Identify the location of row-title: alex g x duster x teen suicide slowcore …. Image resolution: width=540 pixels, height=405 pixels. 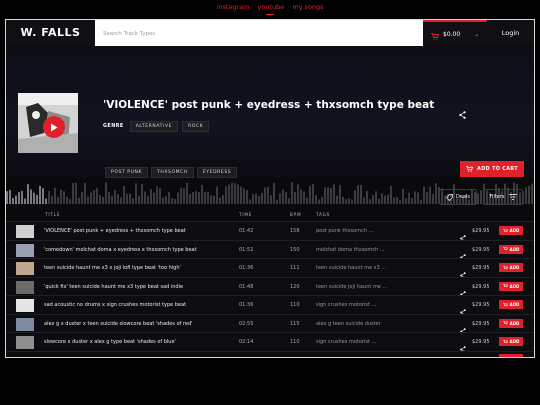
(118, 324).